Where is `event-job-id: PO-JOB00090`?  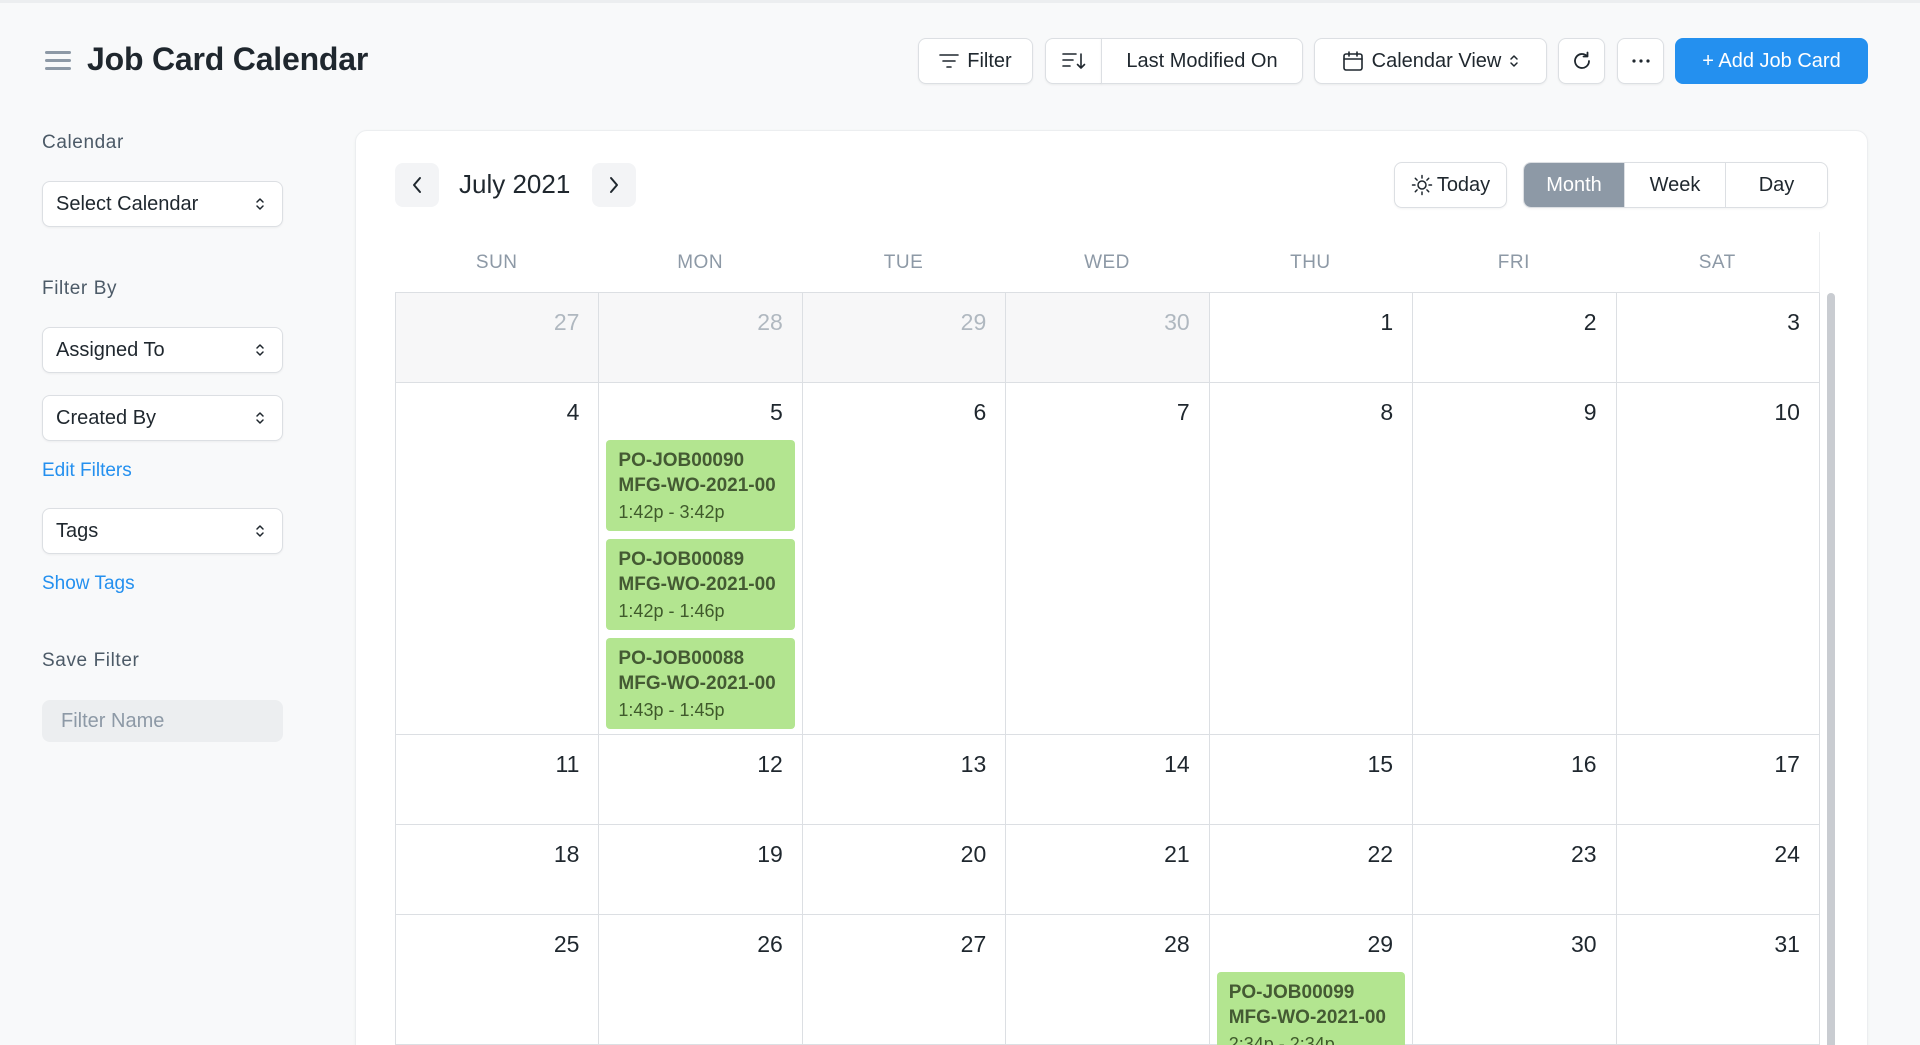
event-job-id: PO-JOB00090 is located at coordinates (681, 460).